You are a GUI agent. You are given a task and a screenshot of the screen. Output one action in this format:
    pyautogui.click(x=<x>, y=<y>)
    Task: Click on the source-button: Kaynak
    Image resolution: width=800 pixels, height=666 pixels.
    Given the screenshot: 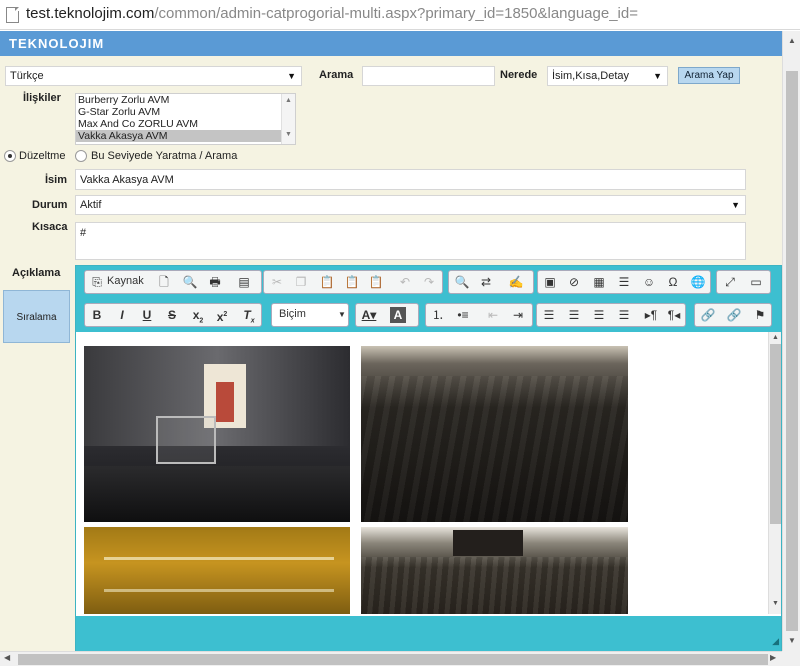 What is the action you would take?
    pyautogui.click(x=125, y=281)
    